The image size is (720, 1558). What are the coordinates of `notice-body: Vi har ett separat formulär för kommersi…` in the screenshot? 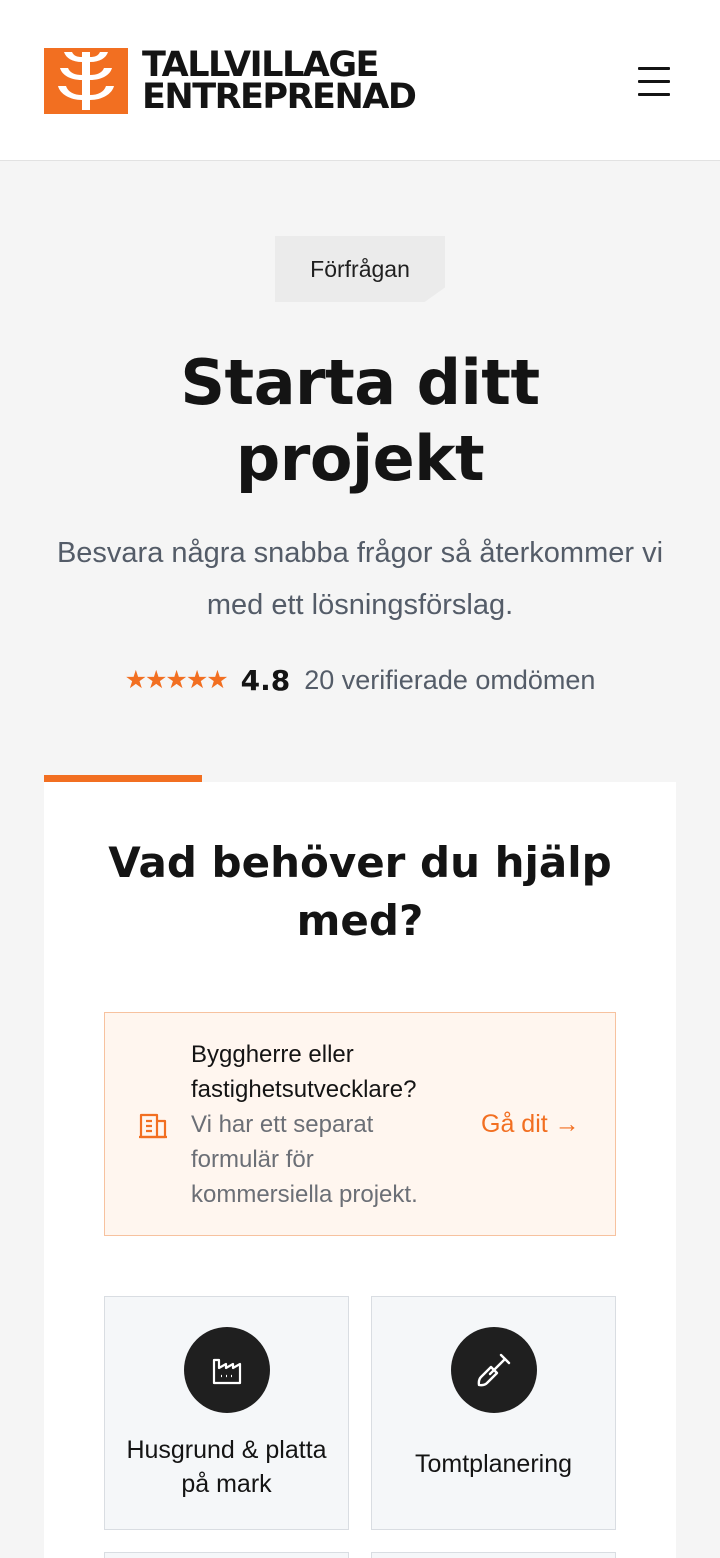 It's located at (304, 1159).